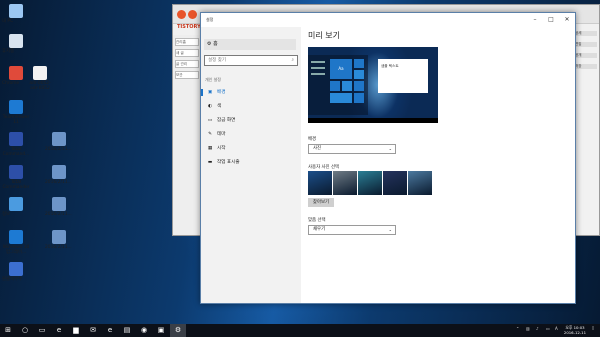 Image resolution: width=600 pixels, height=337 pixels. What do you see at coordinates (586, 44) in the screenshot?
I see `right-item: 편집` at bounding box center [586, 44].